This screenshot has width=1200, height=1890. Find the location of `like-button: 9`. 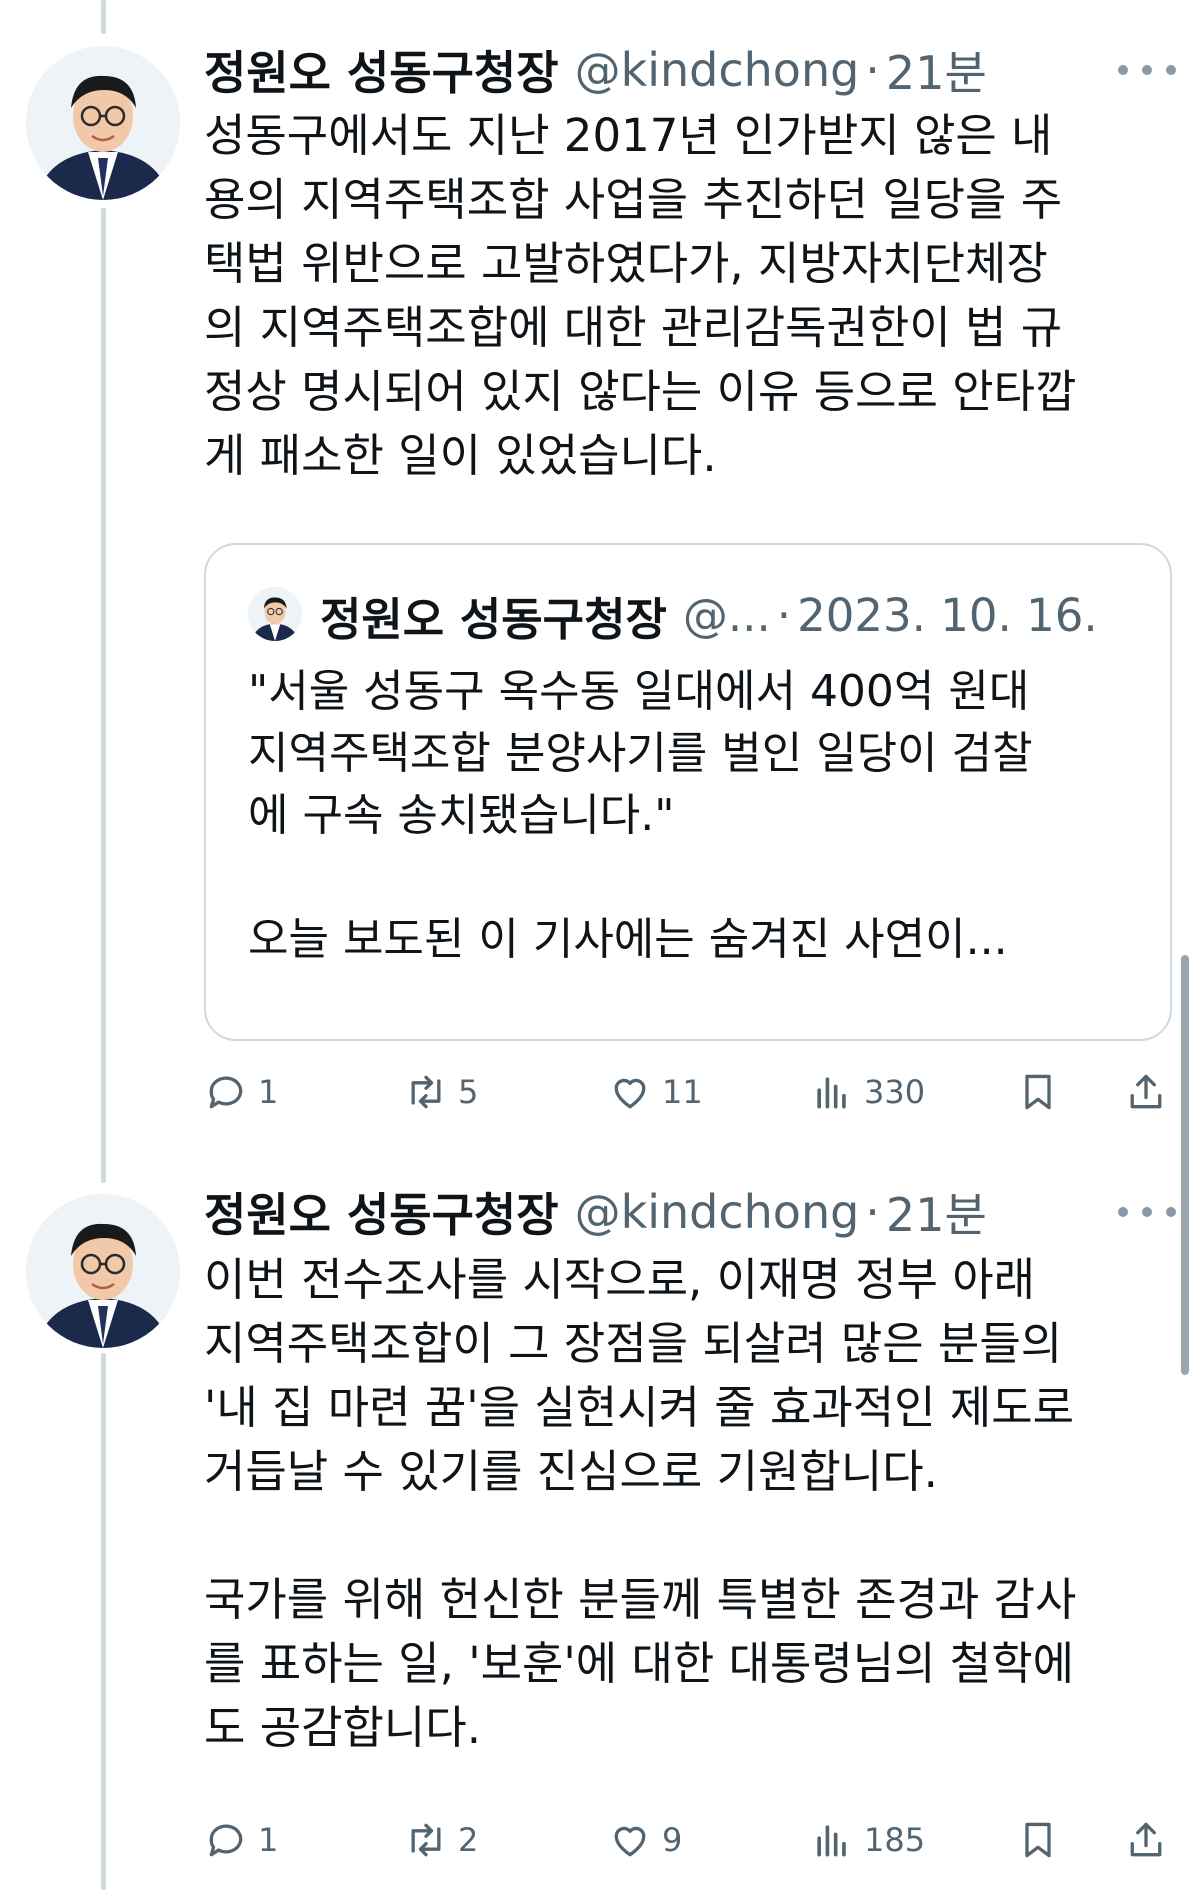

like-button: 9 is located at coordinates (645, 1840).